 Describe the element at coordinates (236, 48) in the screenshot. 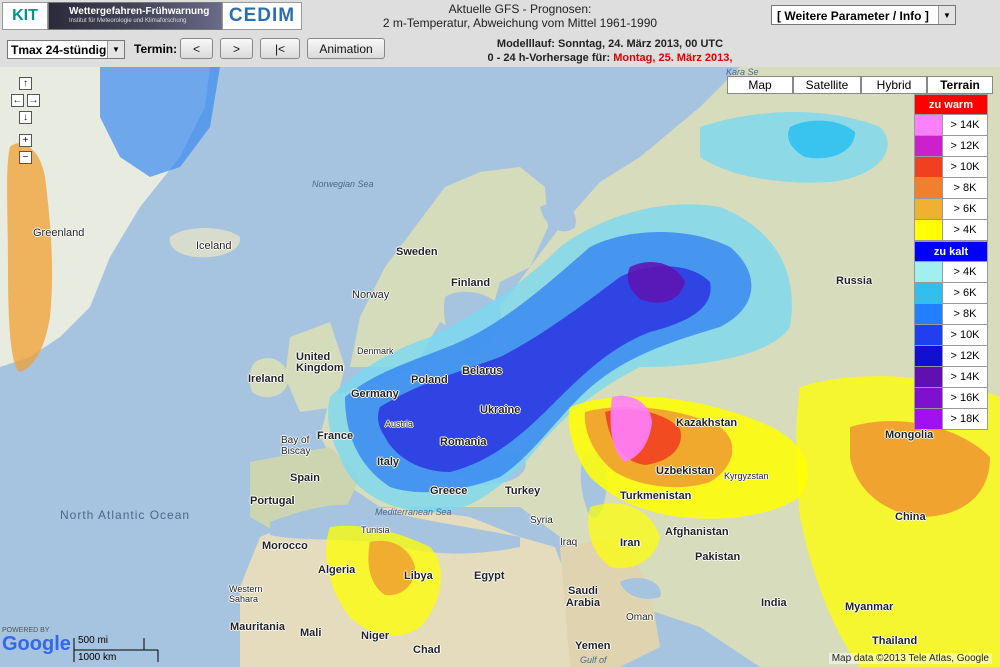

I see `next-button: >` at that location.